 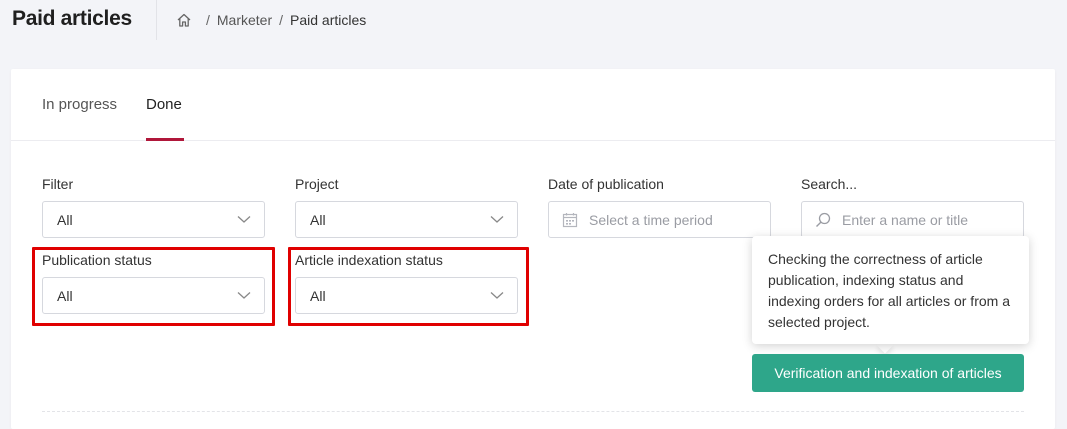 I want to click on breadcrumb: / Marketer / Paid articles, so click(x=271, y=20).